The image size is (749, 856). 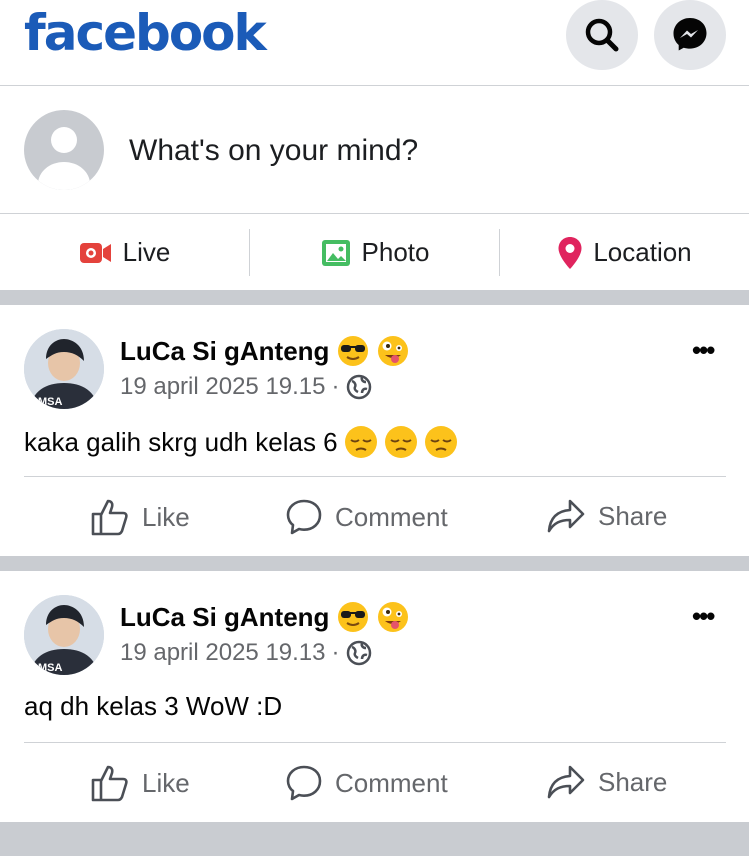 I want to click on messenger-icon, so click(x=690, y=34).